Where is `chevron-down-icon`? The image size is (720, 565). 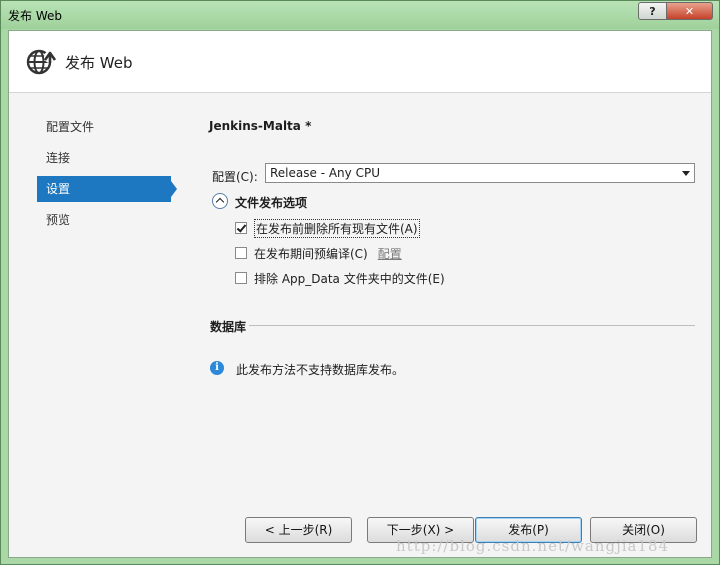 chevron-down-icon is located at coordinates (686, 173).